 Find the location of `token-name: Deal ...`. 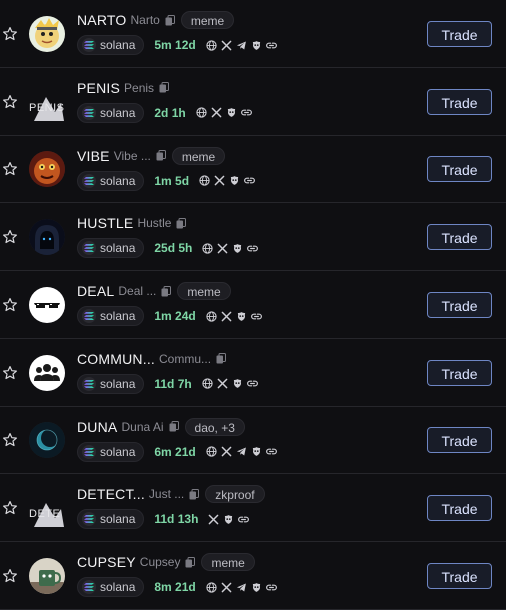

token-name: Deal ... is located at coordinates (137, 291).